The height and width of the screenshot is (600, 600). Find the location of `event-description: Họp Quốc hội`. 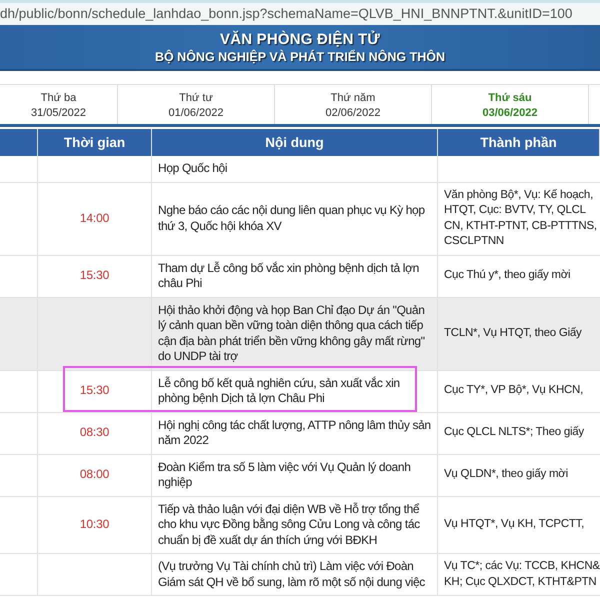

event-description: Họp Quốc hội is located at coordinates (193, 168).